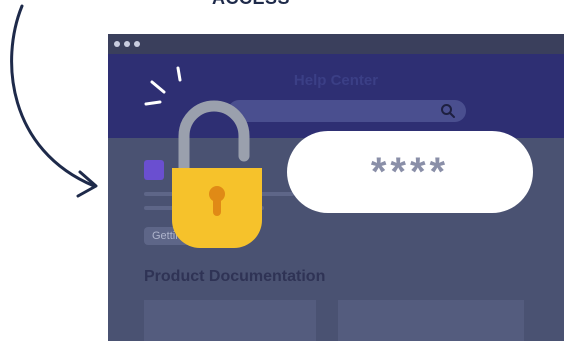  I want to click on top-heading-word: ACCESS, so click(251, 4).